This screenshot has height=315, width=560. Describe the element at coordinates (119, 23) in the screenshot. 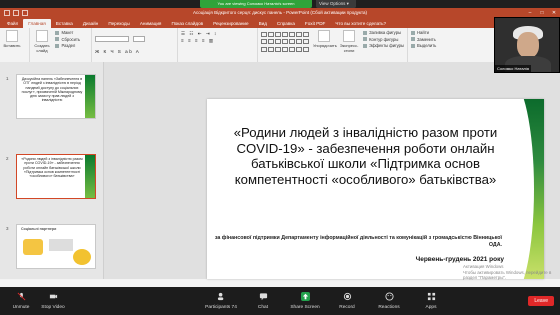

I see `tab-transitions: Переходы` at that location.